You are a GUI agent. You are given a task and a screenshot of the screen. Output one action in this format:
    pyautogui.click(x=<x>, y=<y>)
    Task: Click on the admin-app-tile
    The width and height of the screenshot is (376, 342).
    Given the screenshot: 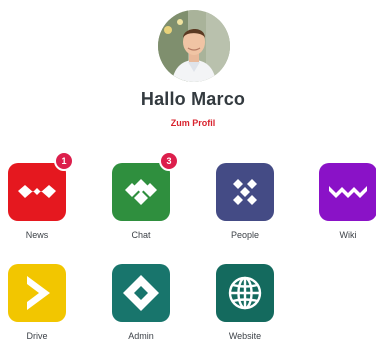 What is the action you would take?
    pyautogui.click(x=141, y=293)
    